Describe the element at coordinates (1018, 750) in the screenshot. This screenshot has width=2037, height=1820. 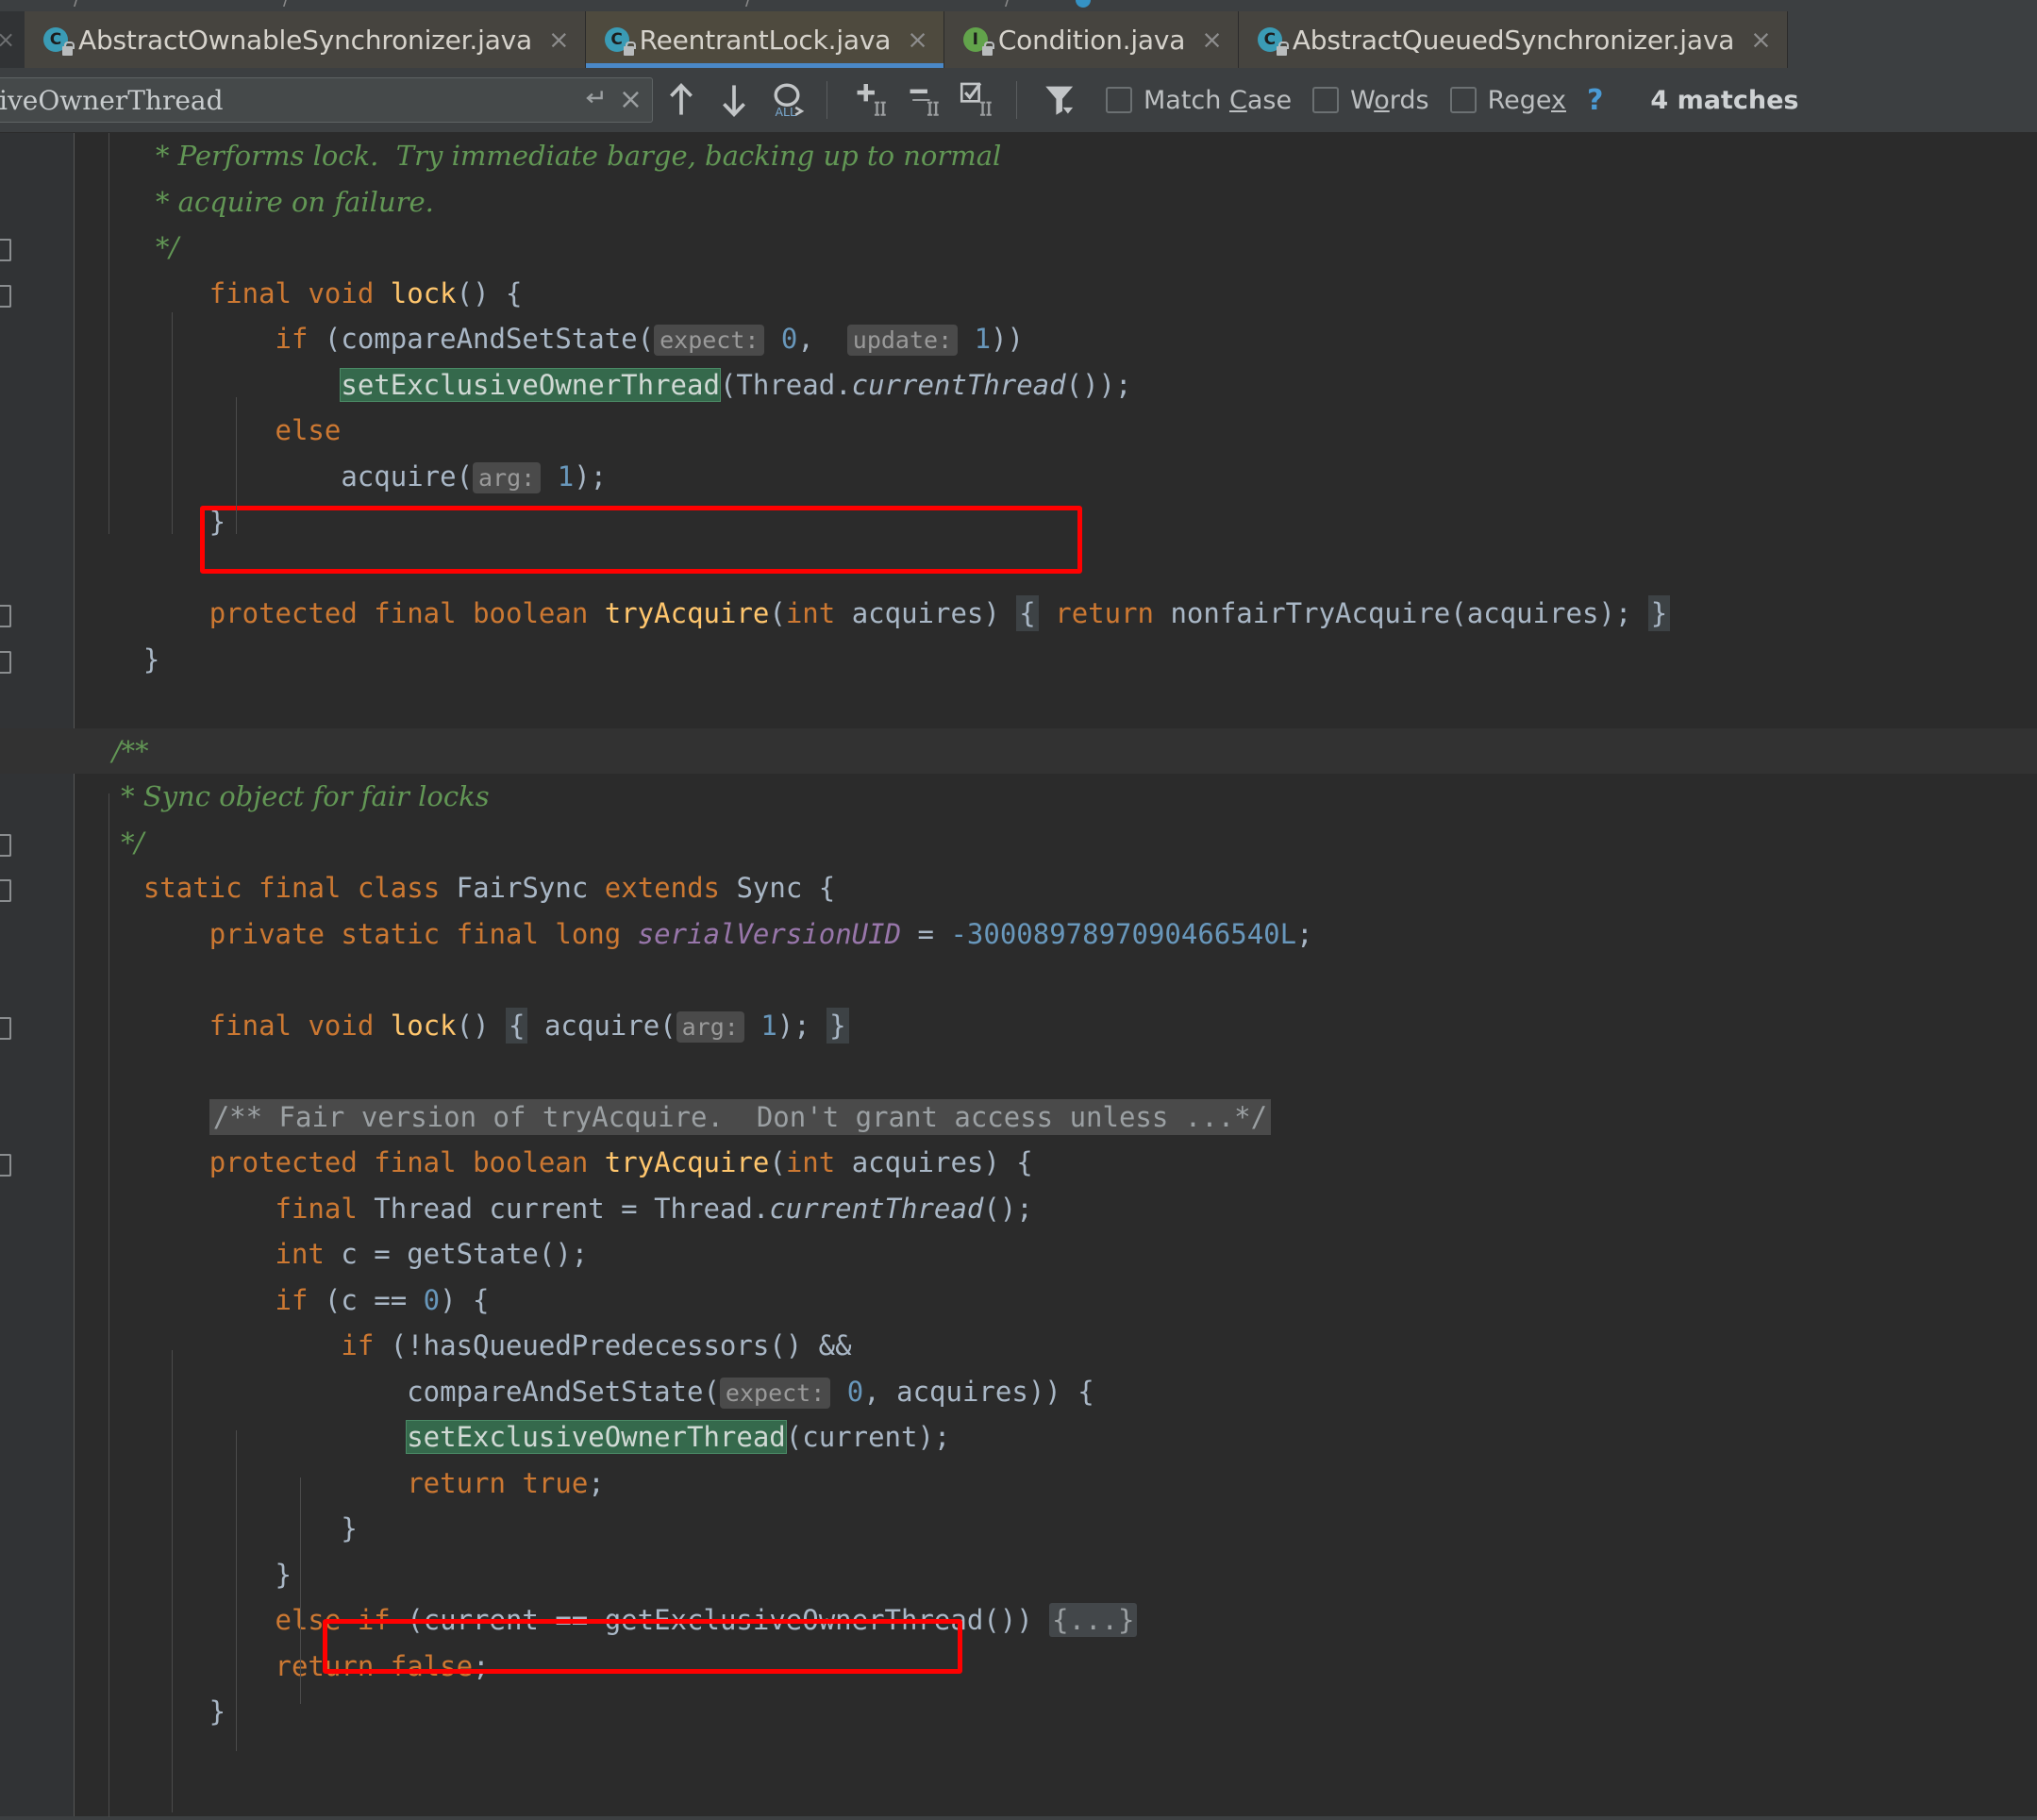
I see `code-line: /**` at that location.